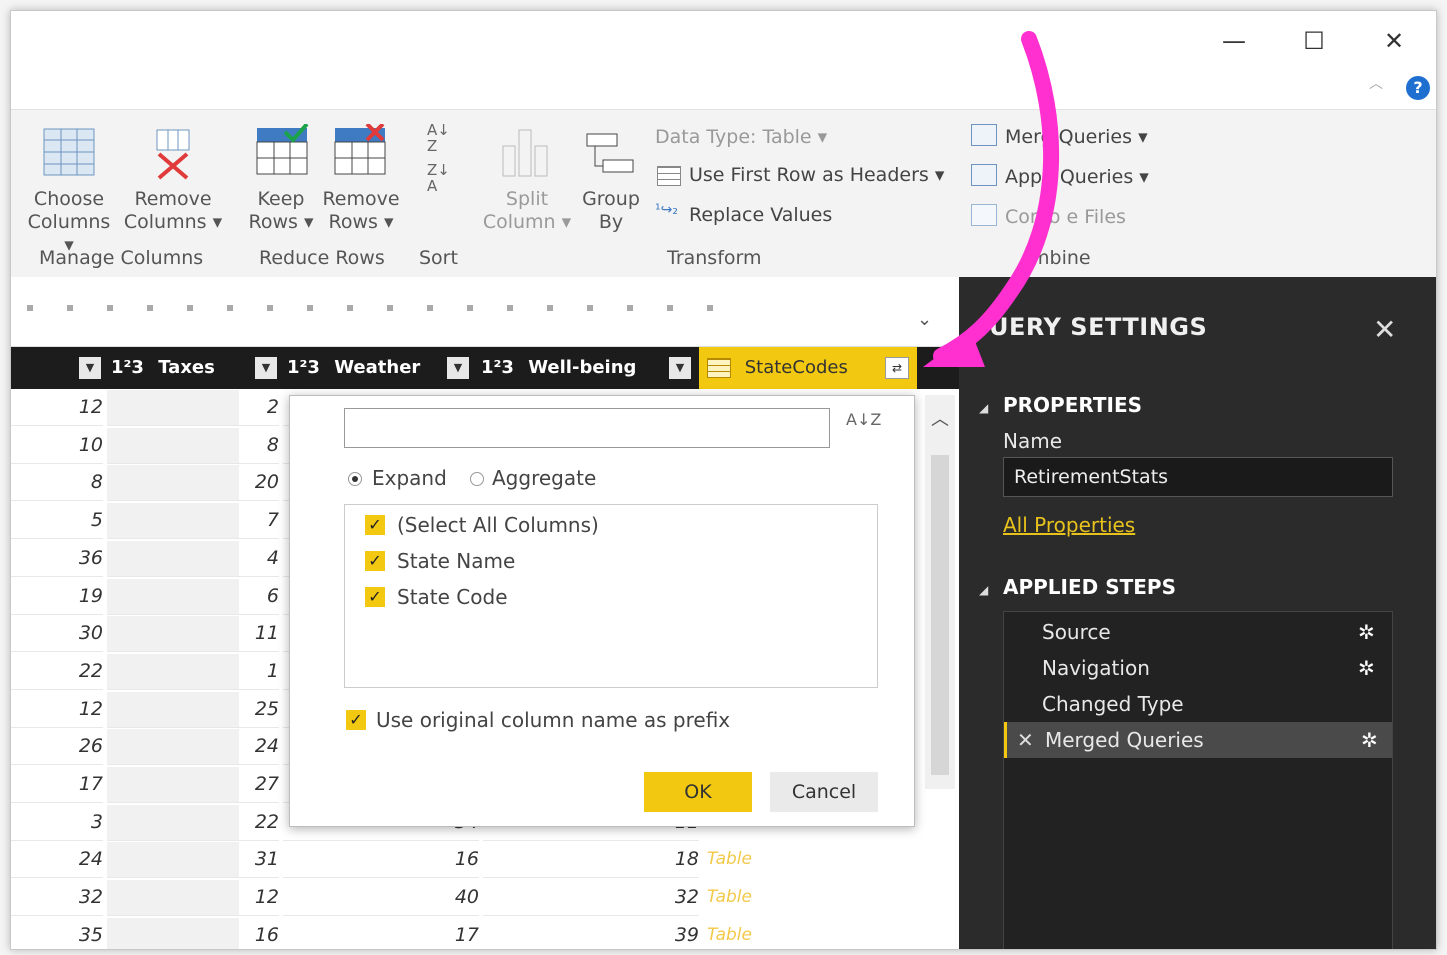 The height and width of the screenshot is (955, 1447). I want to click on data-type-dropdown: Data Type: Table ▾, so click(741, 137).